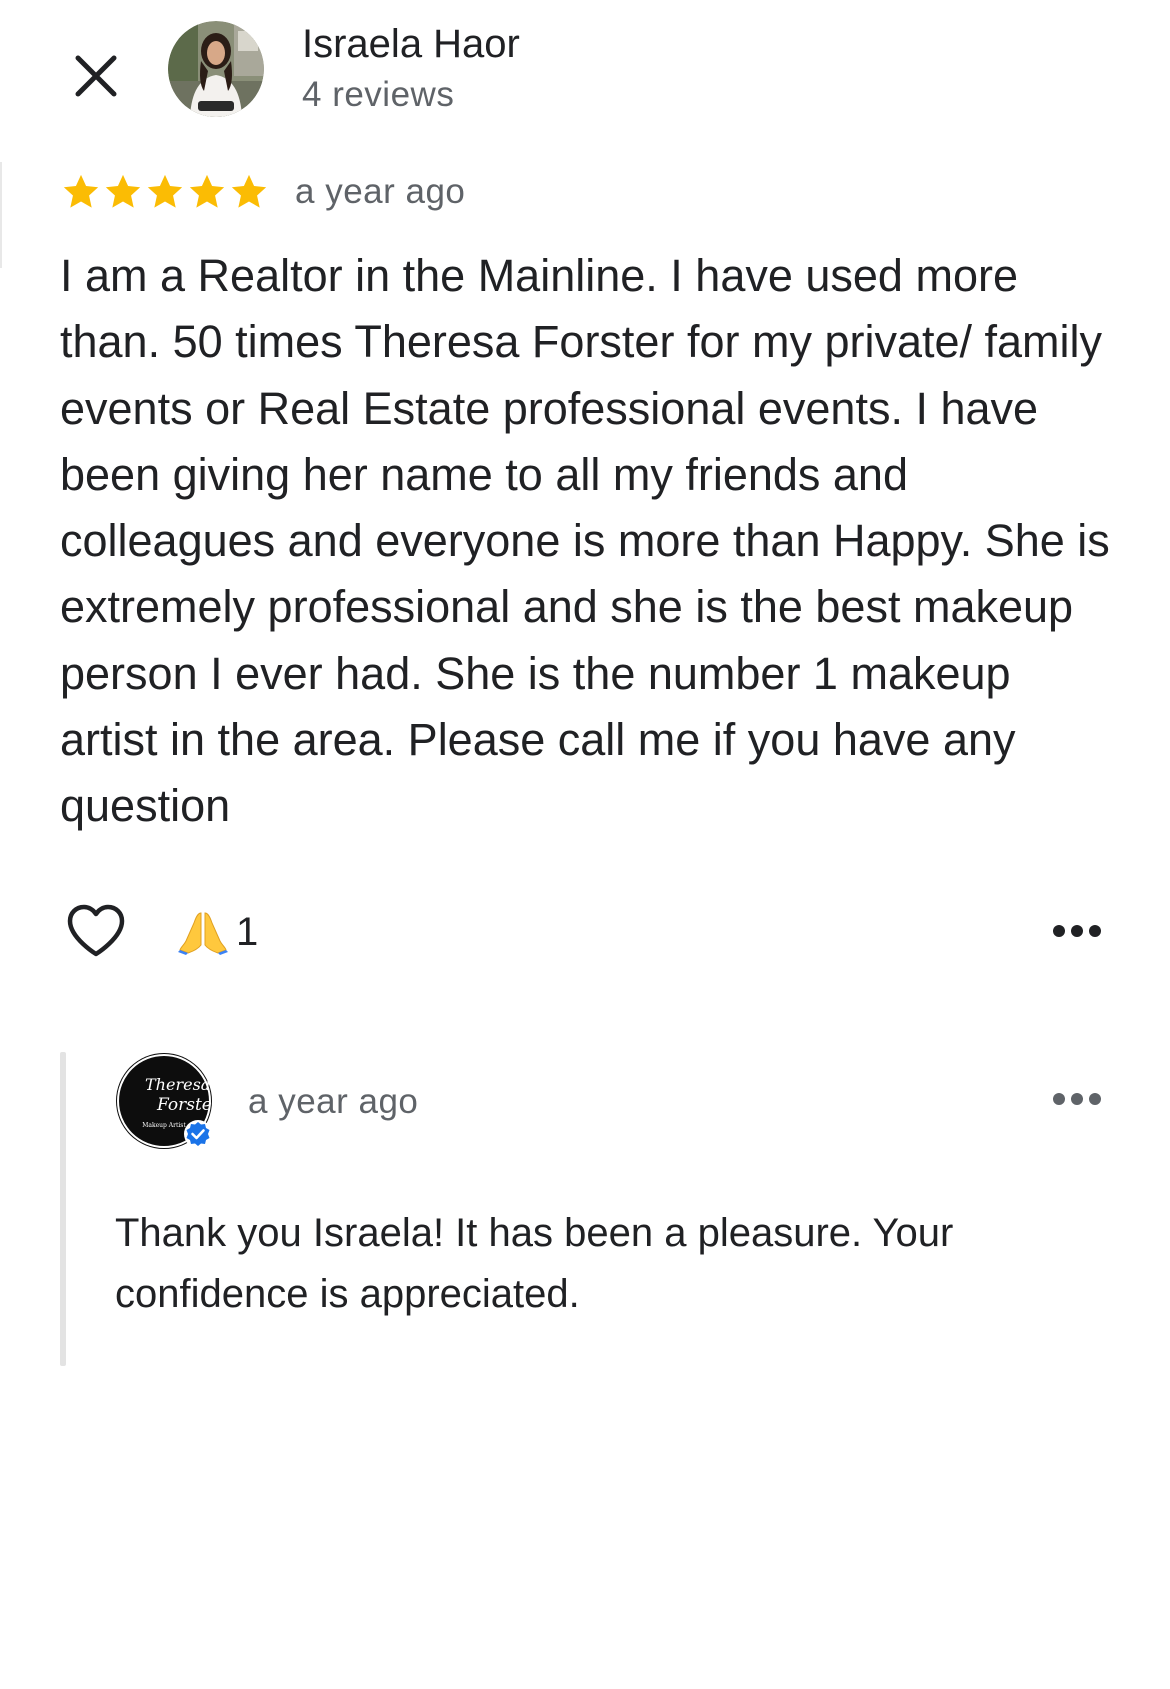 The image size is (1170, 1689). I want to click on like-button, so click(96, 931).